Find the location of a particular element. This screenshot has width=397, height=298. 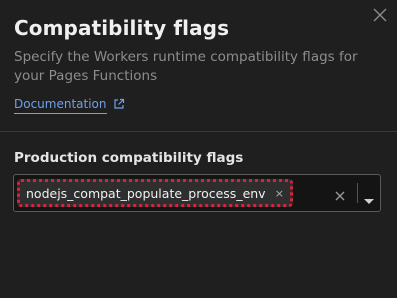

selected-flag-tag: nodejs_compat_populate_process_env × is located at coordinates (155, 193).